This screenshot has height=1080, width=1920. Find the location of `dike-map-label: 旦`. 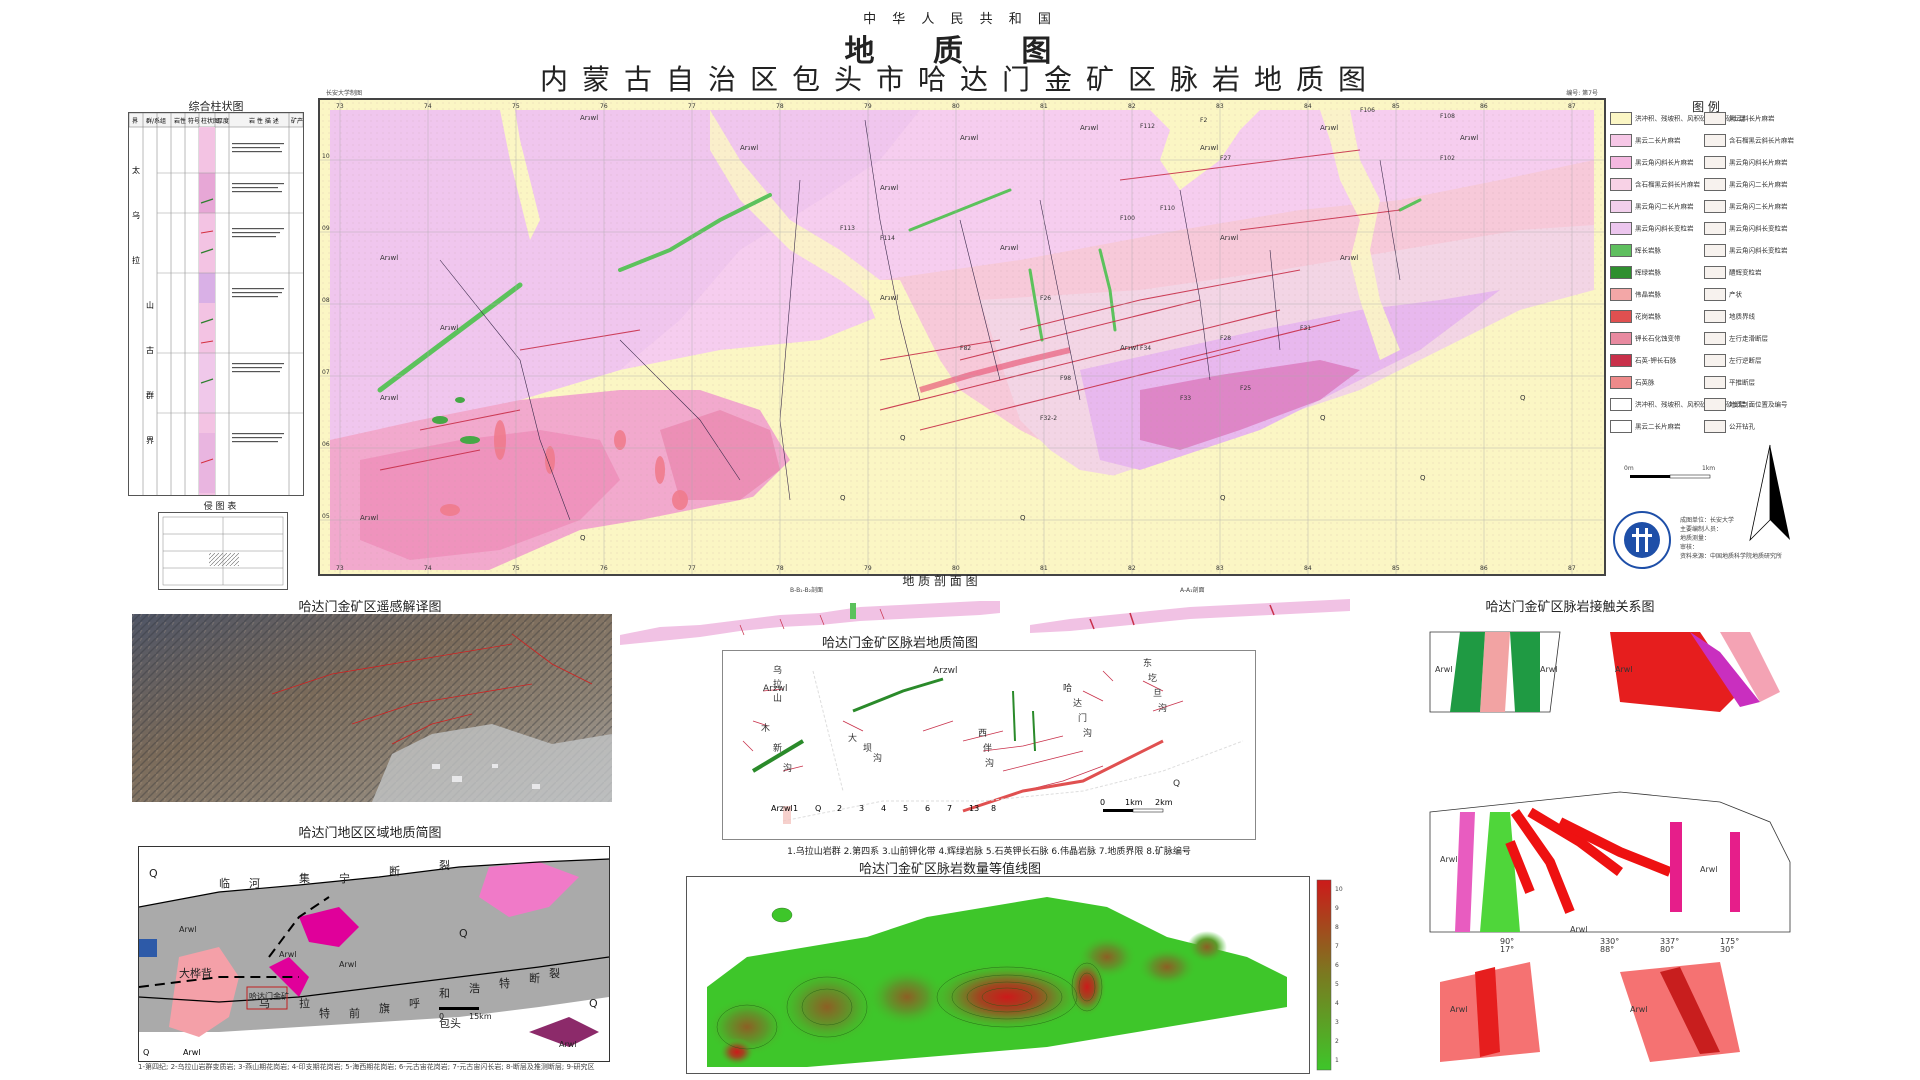

dike-map-label: 旦 is located at coordinates (1157, 693).